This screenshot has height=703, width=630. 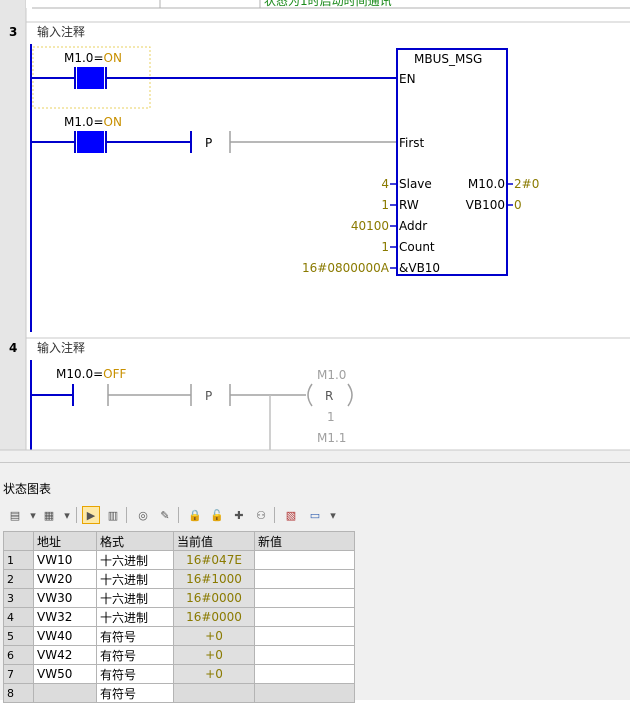 I want to click on done-value: 2#0, so click(x=526, y=184).